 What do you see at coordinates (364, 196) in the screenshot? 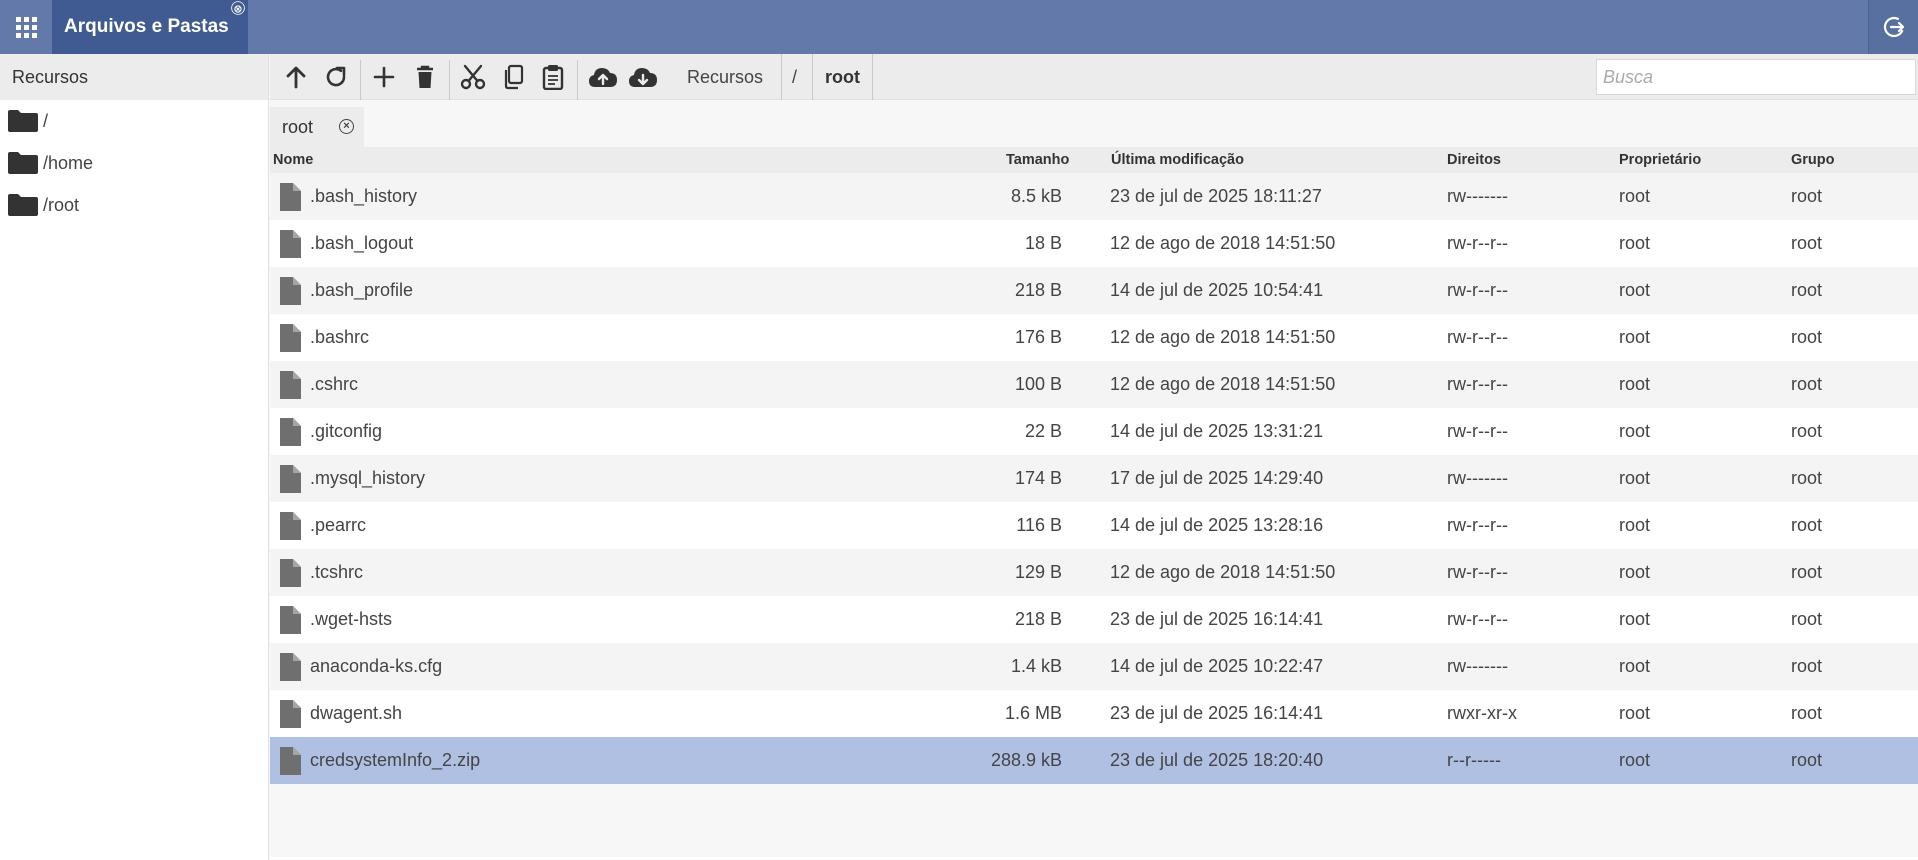
I see `file-name: .bash_history` at bounding box center [364, 196].